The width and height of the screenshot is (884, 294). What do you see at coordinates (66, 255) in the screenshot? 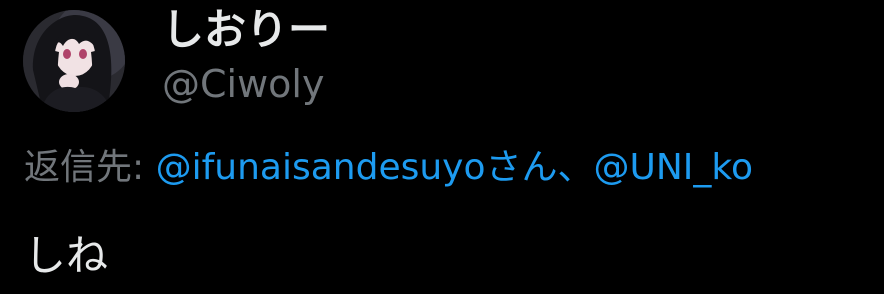
I see `tweet-text: しね` at bounding box center [66, 255].